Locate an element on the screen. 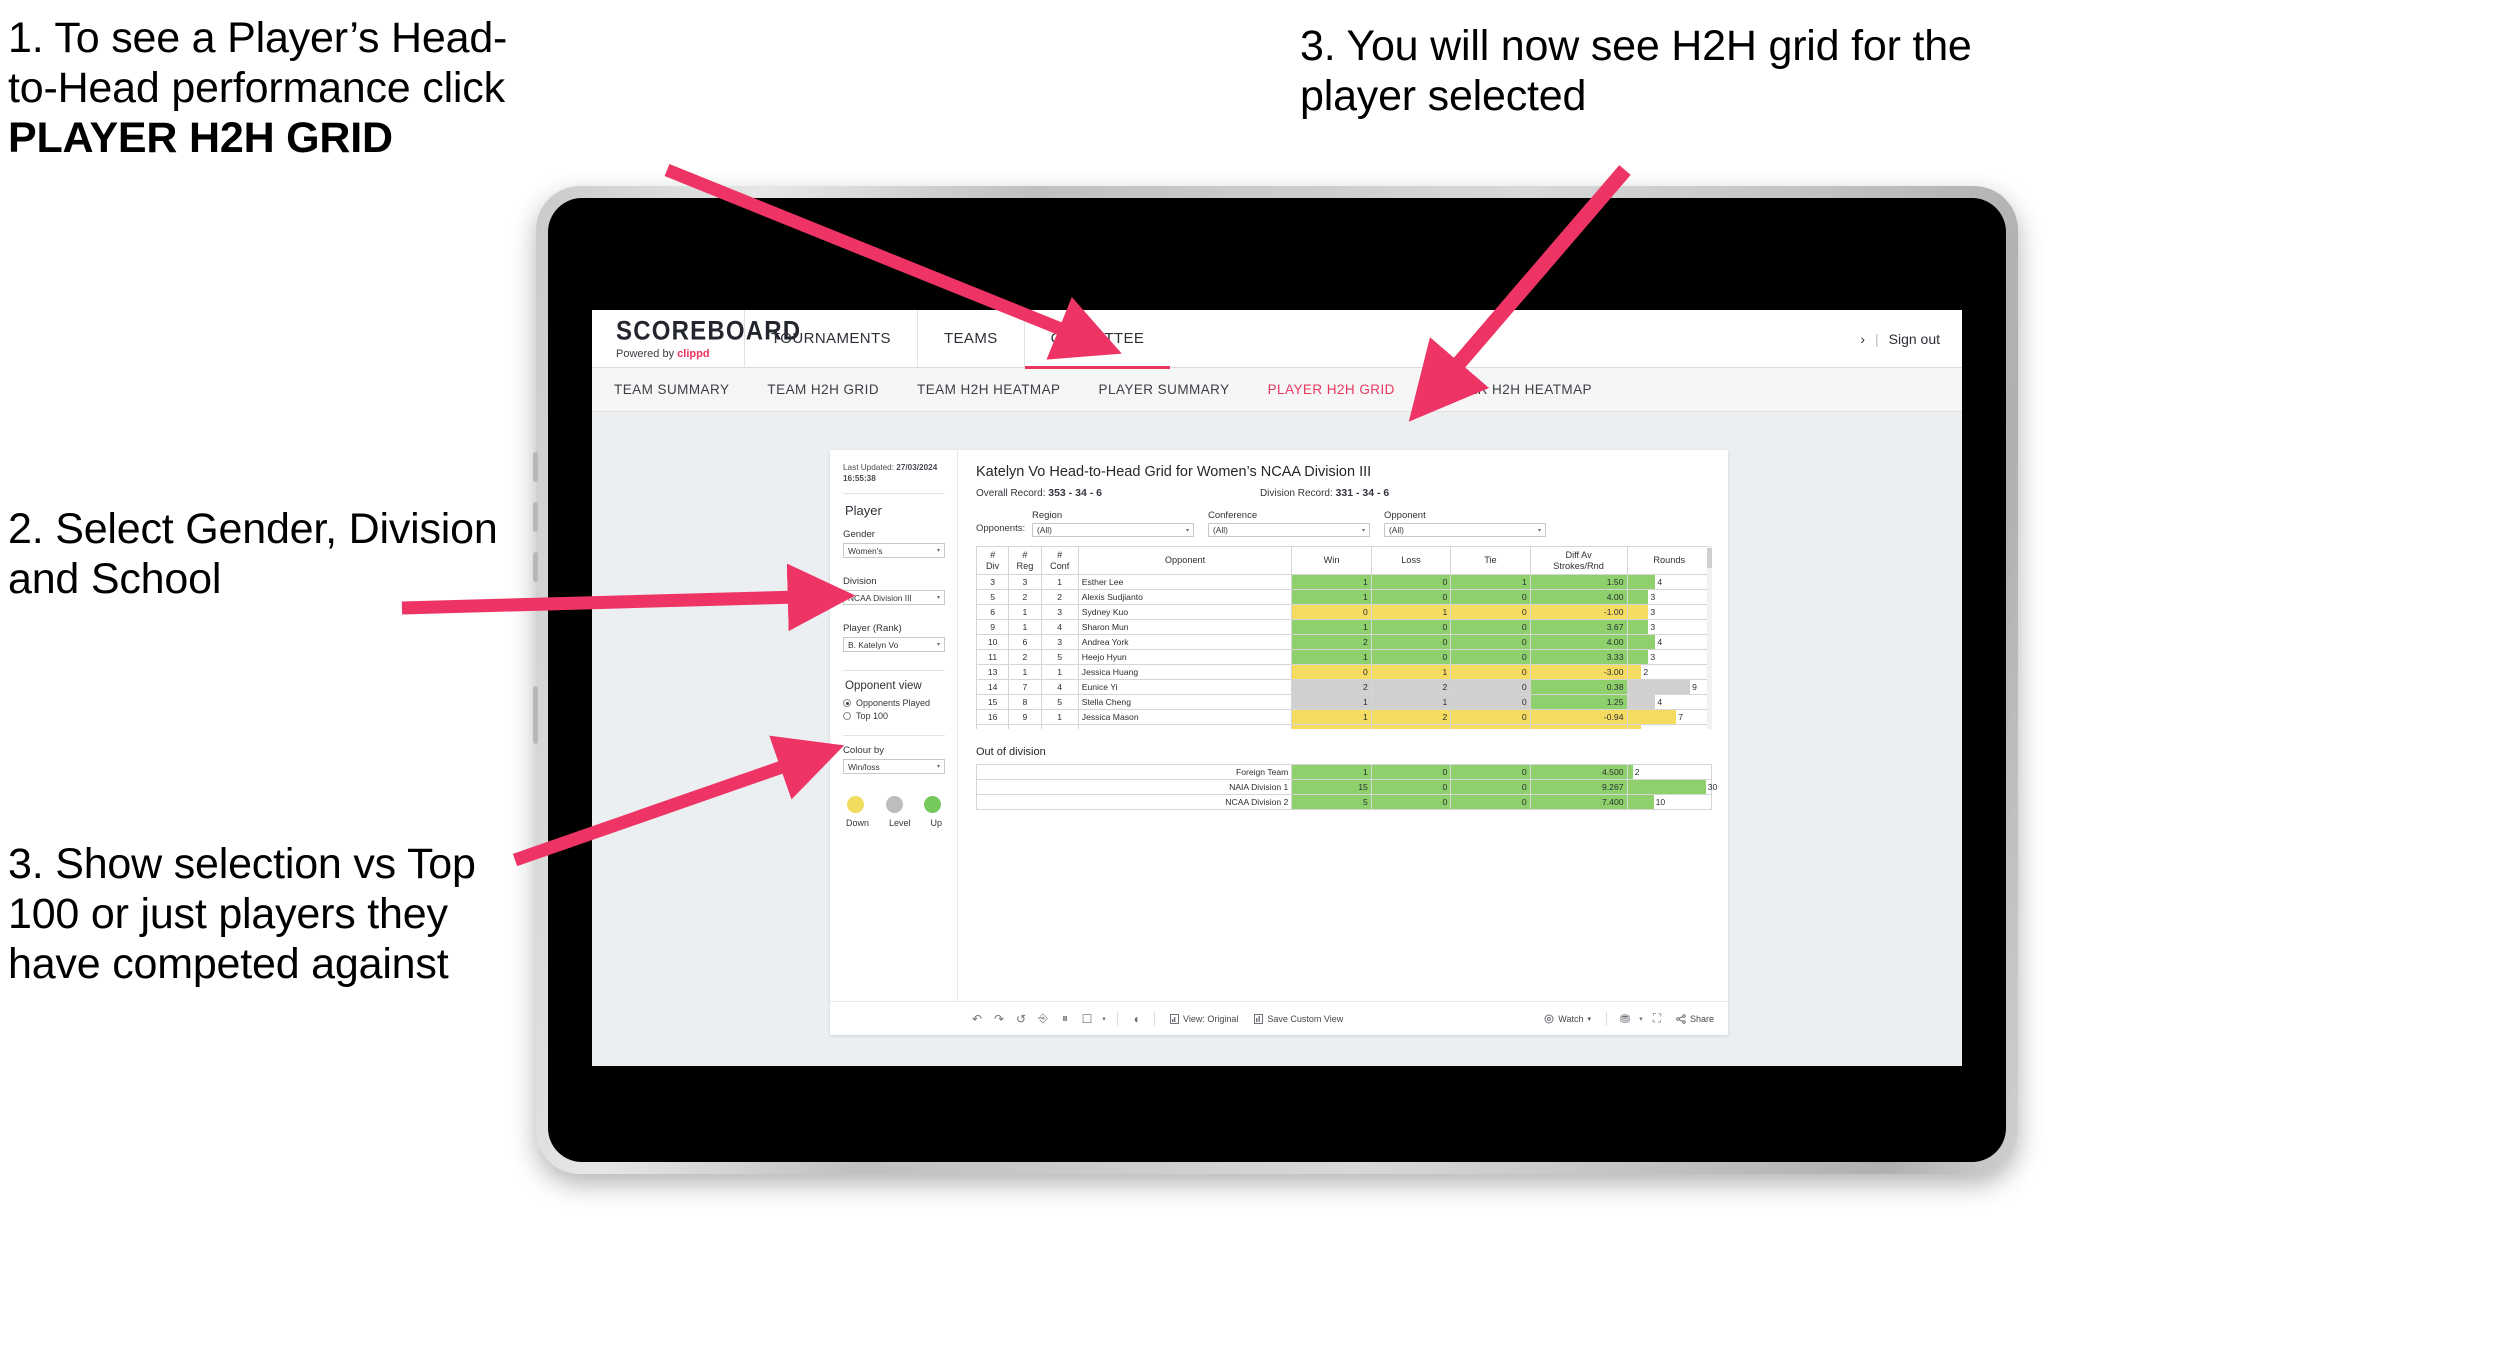  opponent-dropdown: (All) ▾ is located at coordinates (1465, 530).